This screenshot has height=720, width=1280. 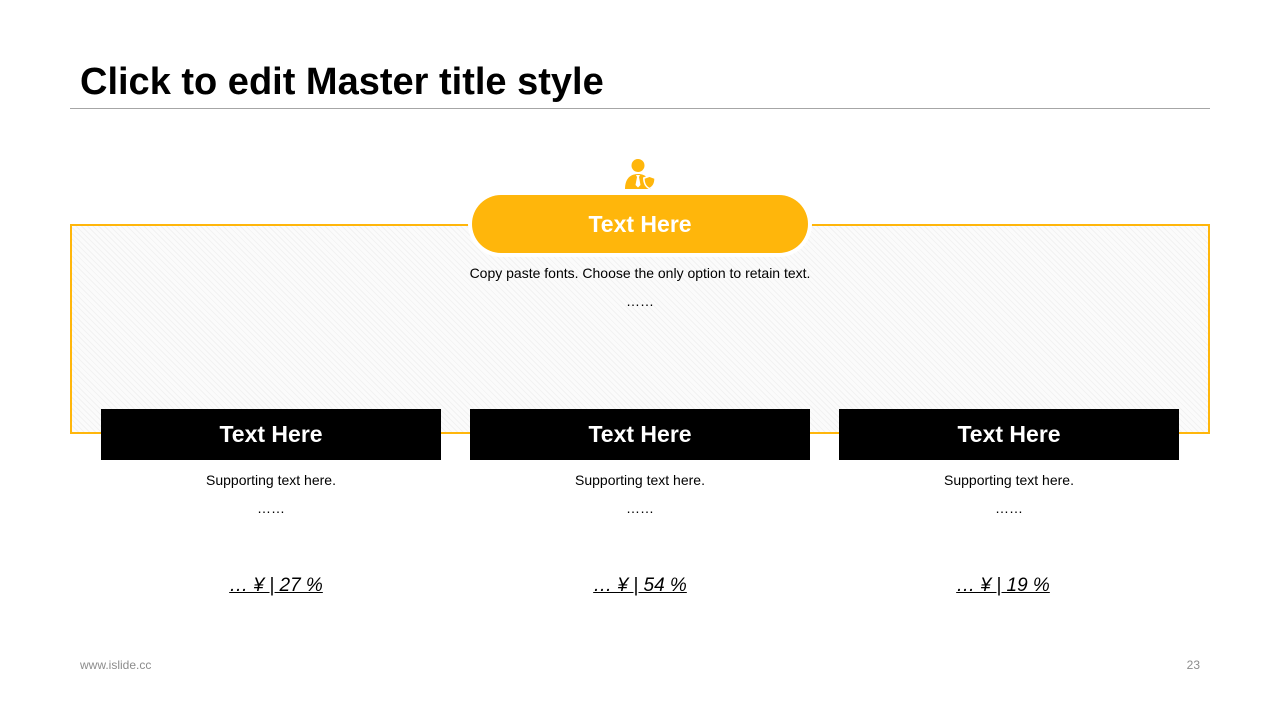 What do you see at coordinates (271, 480) in the screenshot?
I see `column-1-text: Supporting text here.` at bounding box center [271, 480].